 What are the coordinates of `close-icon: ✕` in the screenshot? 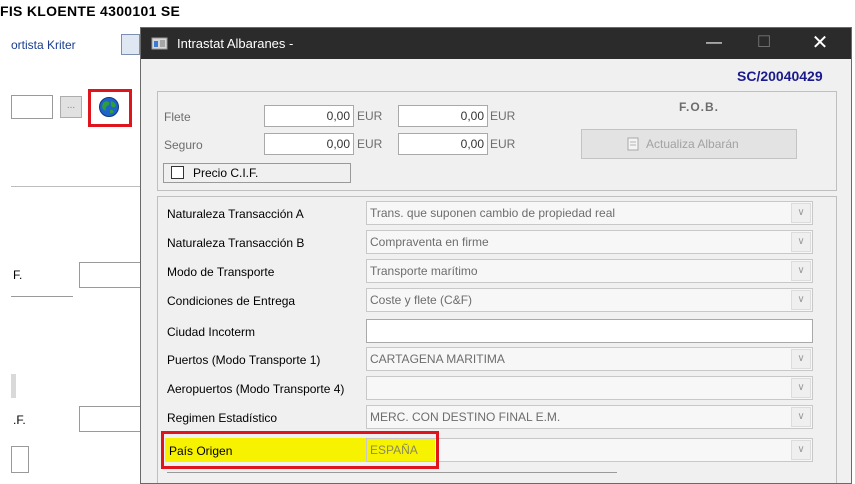 It's located at (820, 43).